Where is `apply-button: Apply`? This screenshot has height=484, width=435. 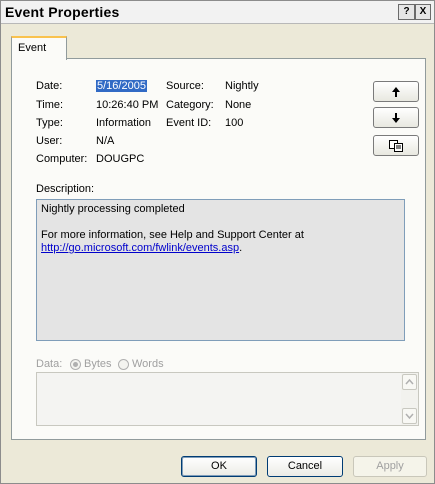
apply-button: Apply is located at coordinates (390, 466).